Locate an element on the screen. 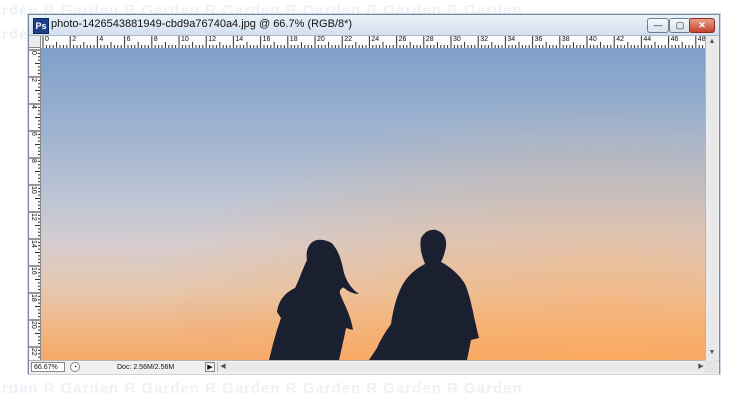  ruler-tick-label: 24 is located at coordinates (375, 39).